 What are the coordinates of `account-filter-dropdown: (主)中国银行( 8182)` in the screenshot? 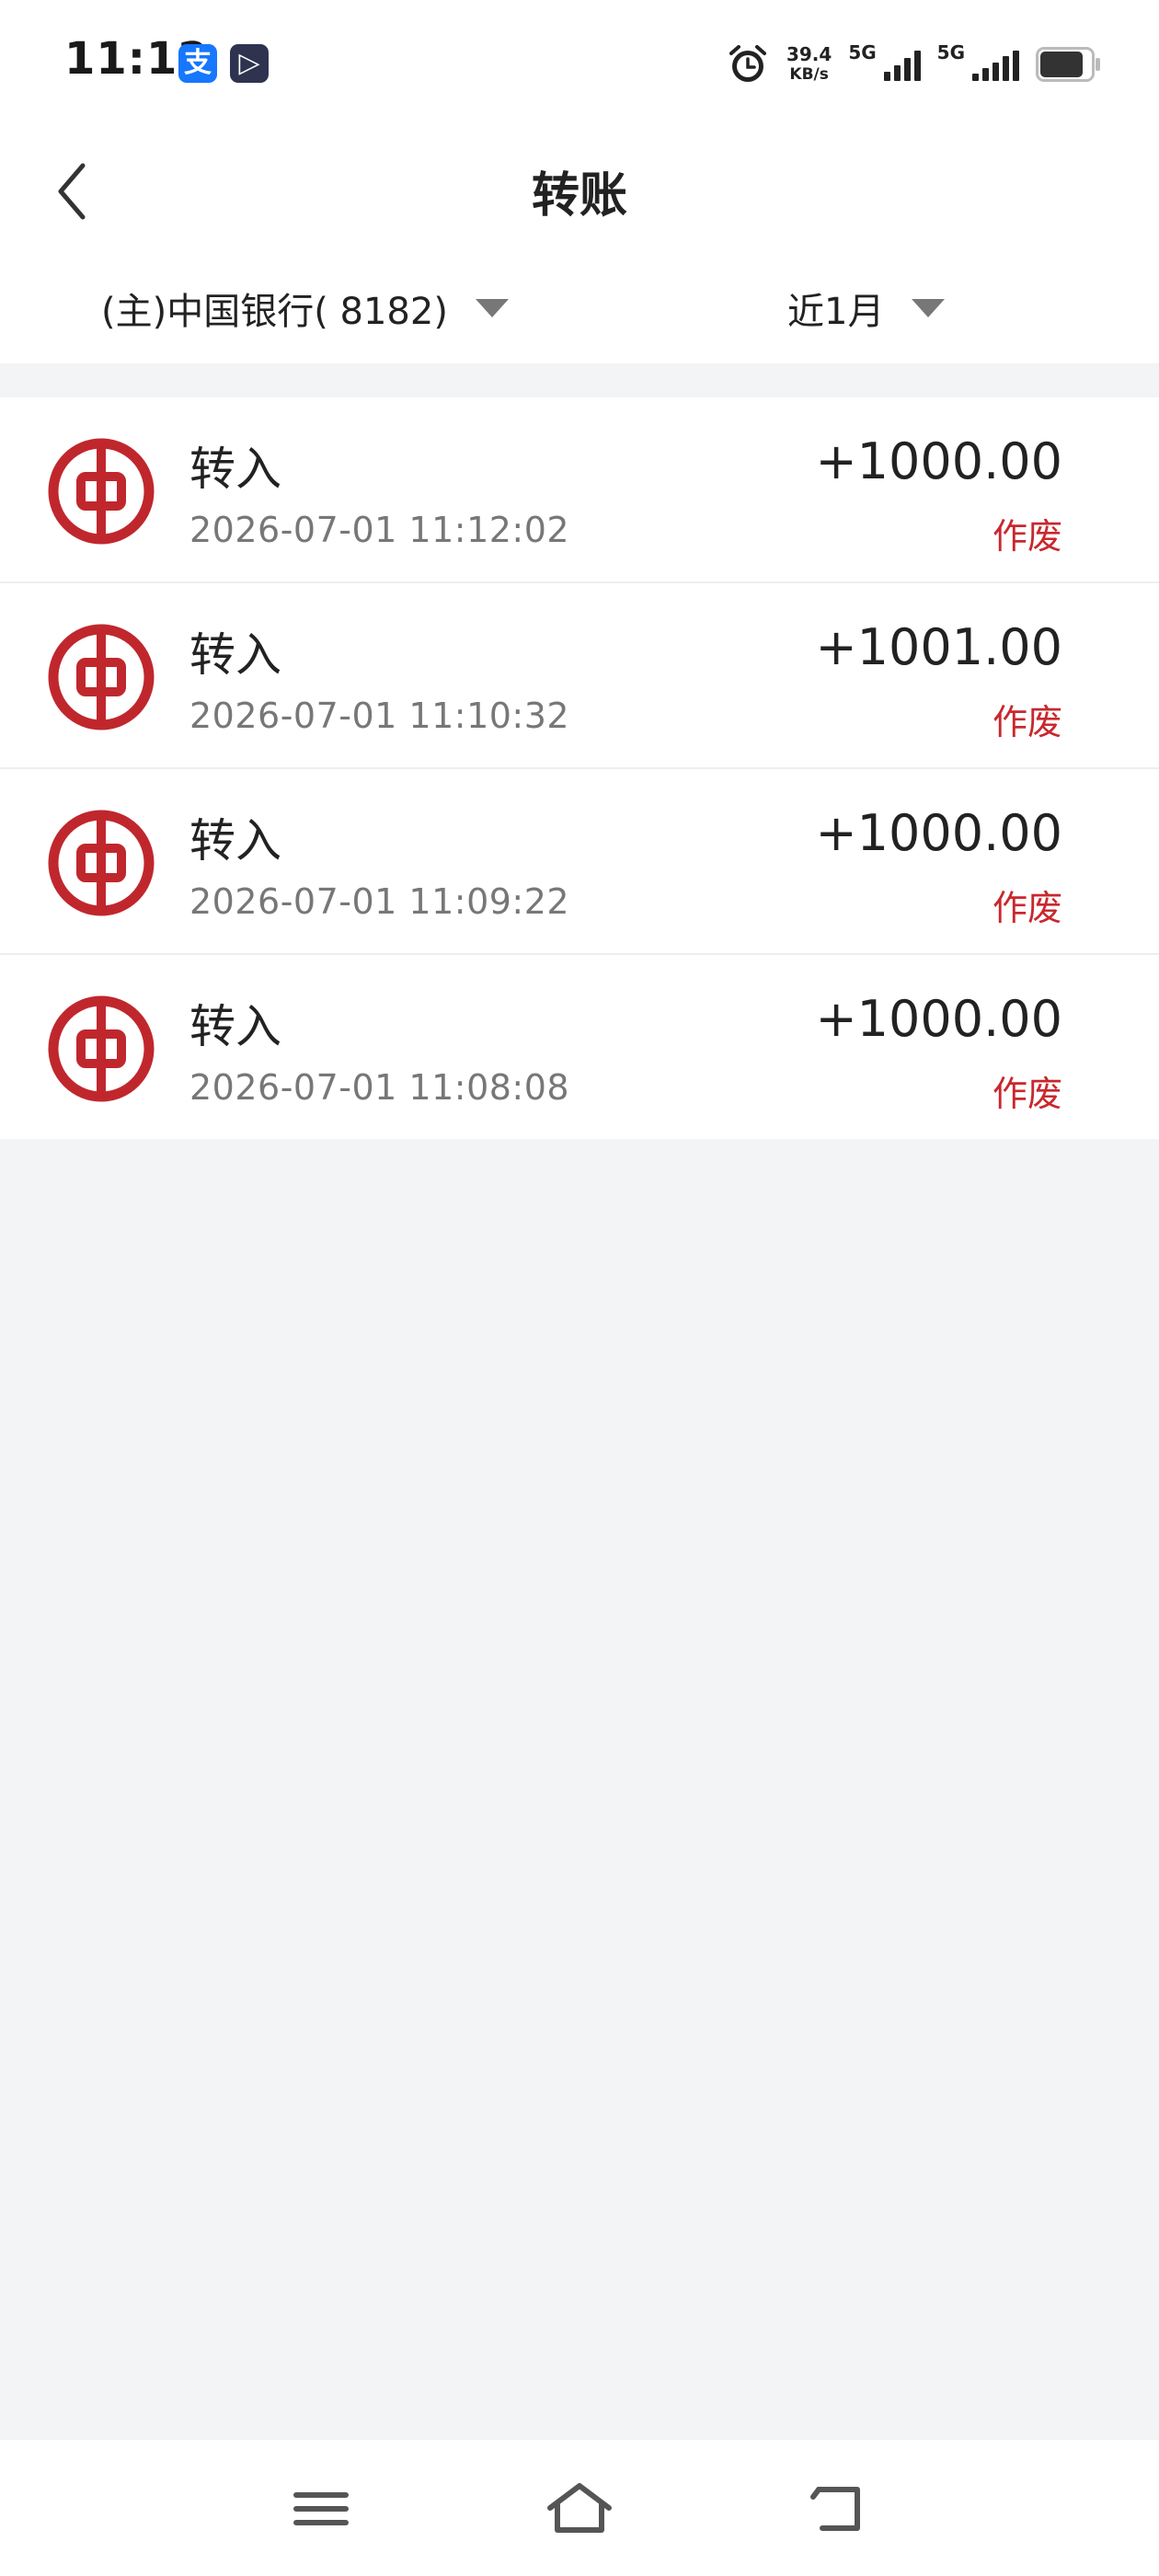 It's located at (305, 308).